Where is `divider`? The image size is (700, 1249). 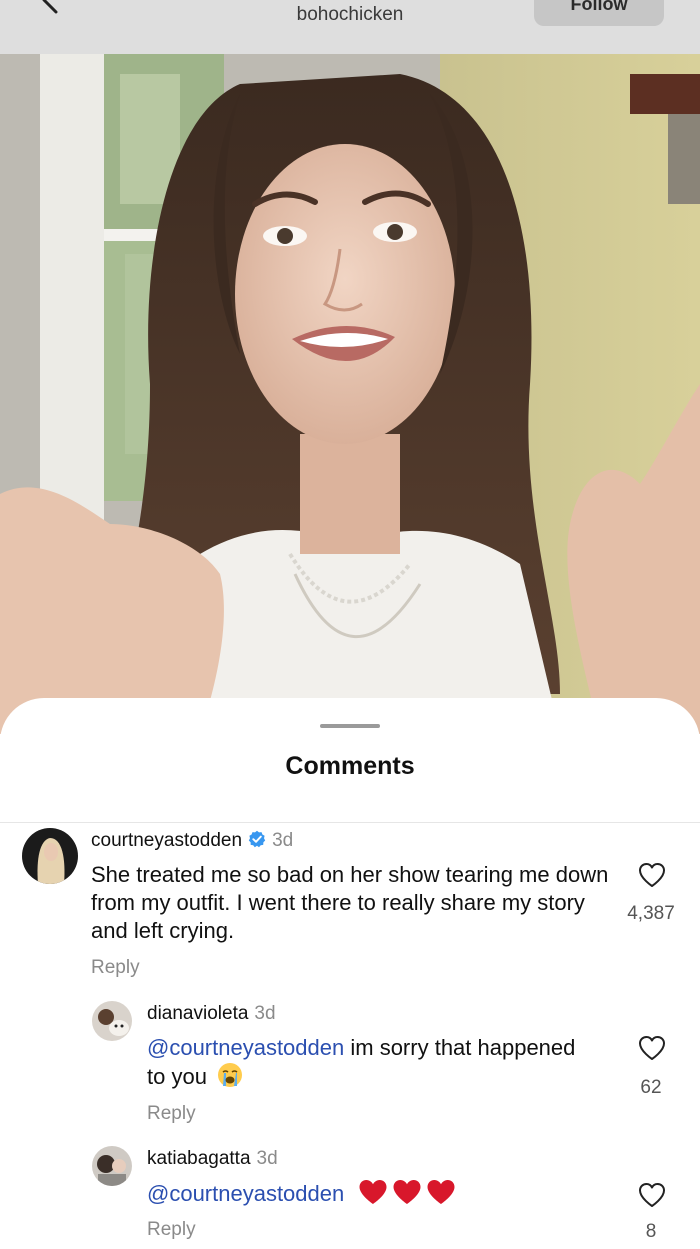 divider is located at coordinates (350, 822).